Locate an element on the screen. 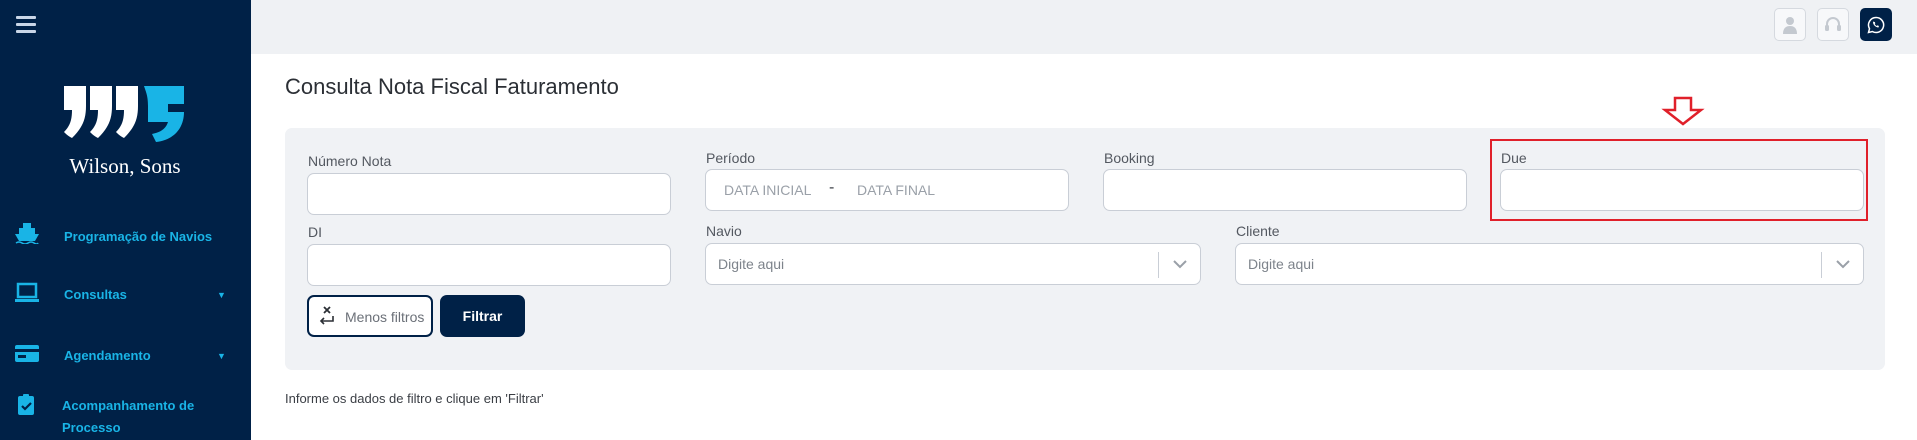 This screenshot has height=440, width=1917. top-bar is located at coordinates (1084, 27).